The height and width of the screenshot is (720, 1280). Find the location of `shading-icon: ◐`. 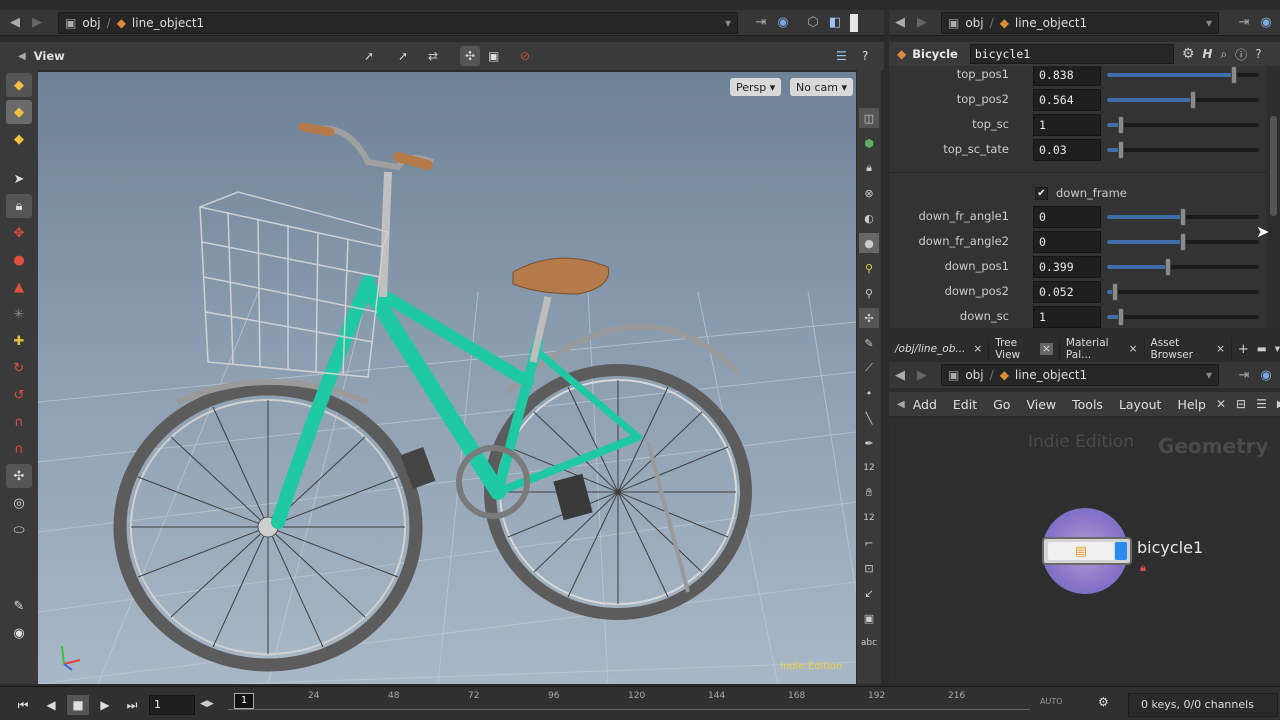

shading-icon: ◐ is located at coordinates (869, 218).